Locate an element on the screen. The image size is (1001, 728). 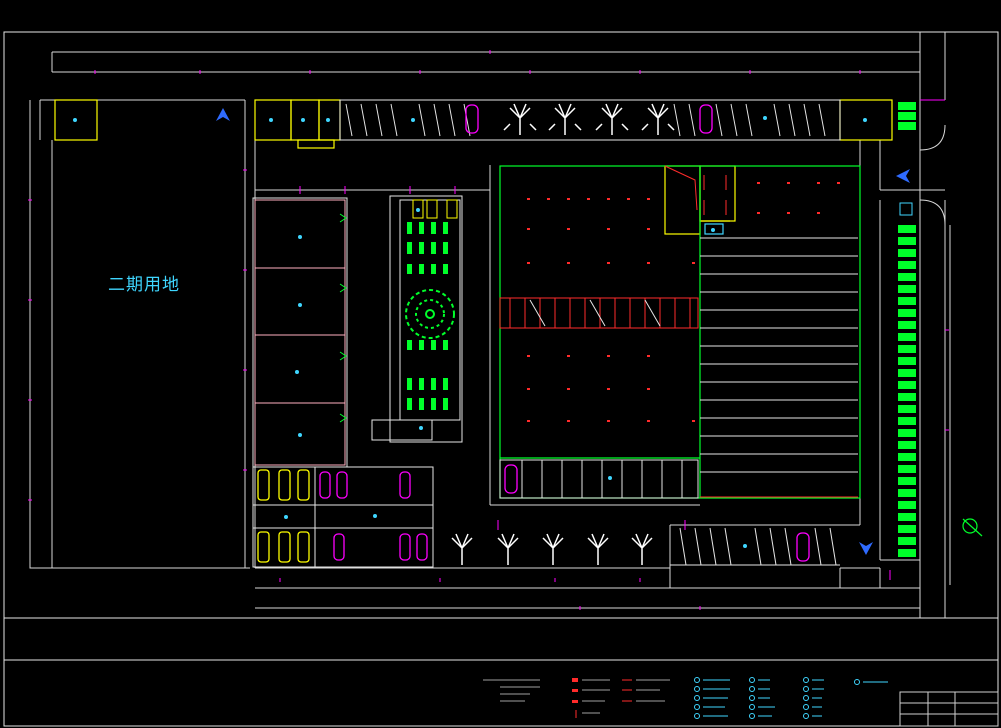
left-building-block is located at coordinates (300, 332).